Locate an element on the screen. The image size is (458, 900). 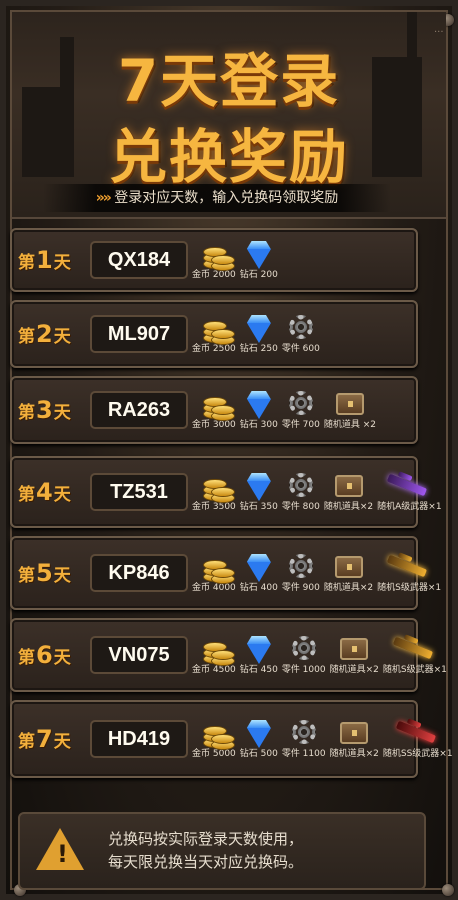
redeem-code: RA263 is located at coordinates (139, 410).